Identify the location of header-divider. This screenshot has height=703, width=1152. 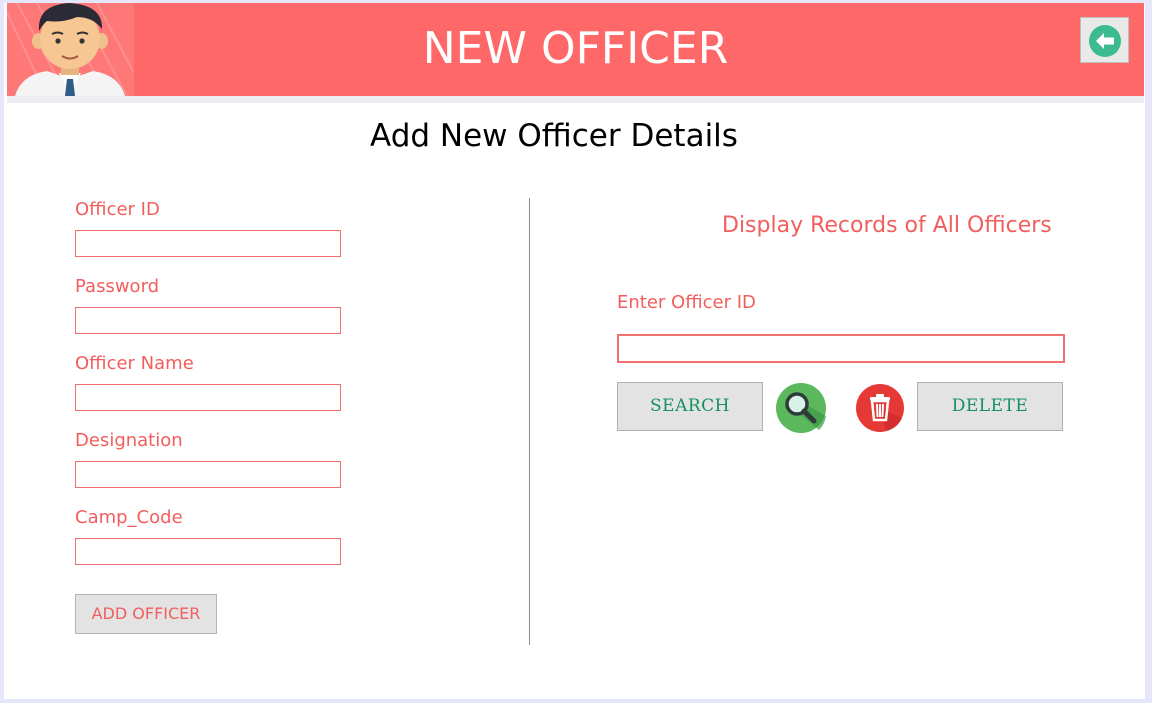
(575, 99).